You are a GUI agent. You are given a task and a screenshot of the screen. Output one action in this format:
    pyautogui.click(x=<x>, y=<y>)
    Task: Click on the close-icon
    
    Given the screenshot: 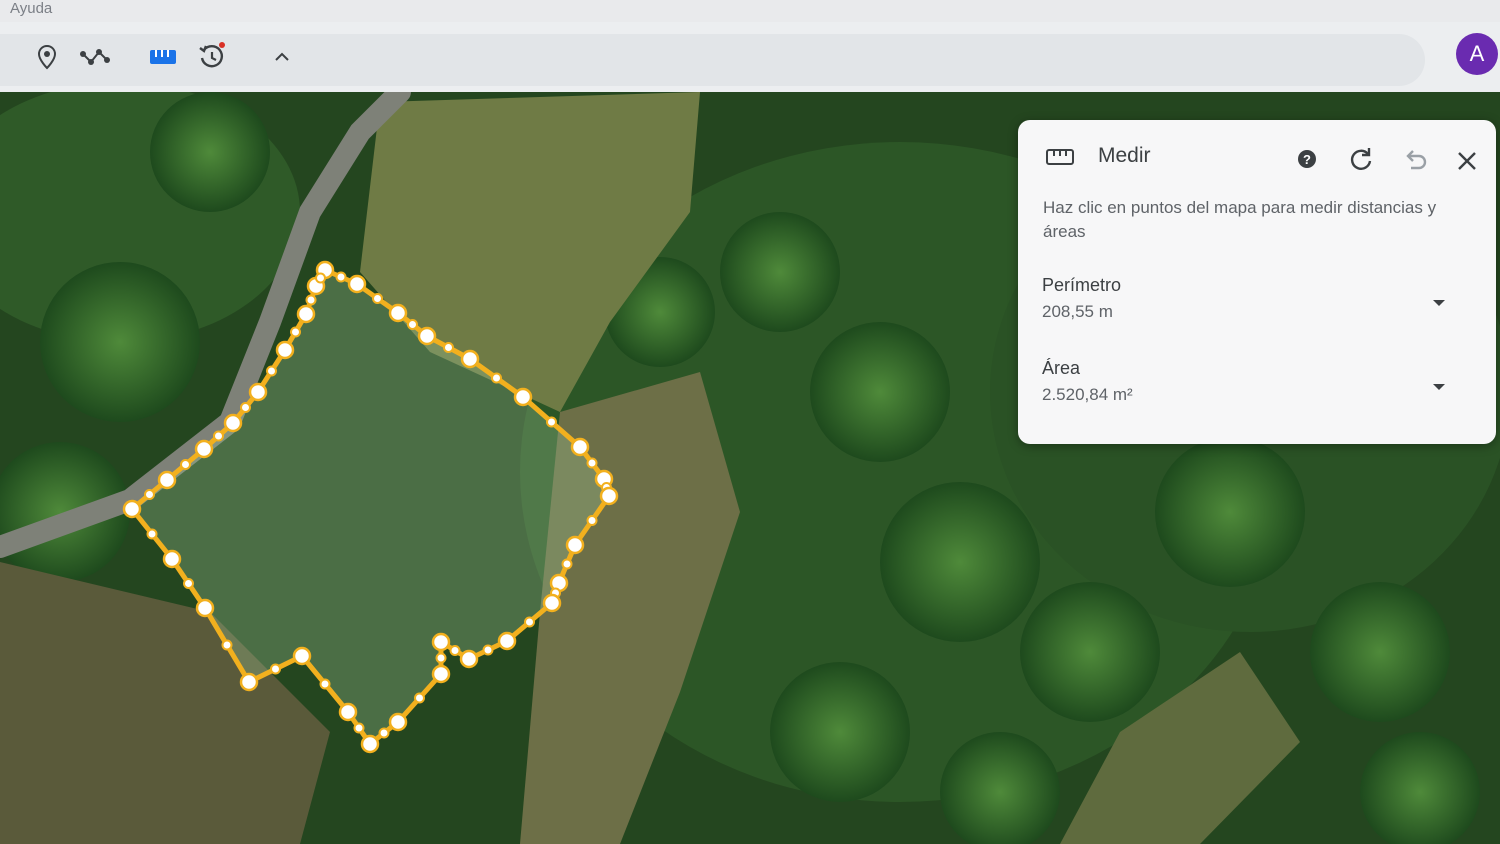 What is the action you would take?
    pyautogui.click(x=1467, y=161)
    